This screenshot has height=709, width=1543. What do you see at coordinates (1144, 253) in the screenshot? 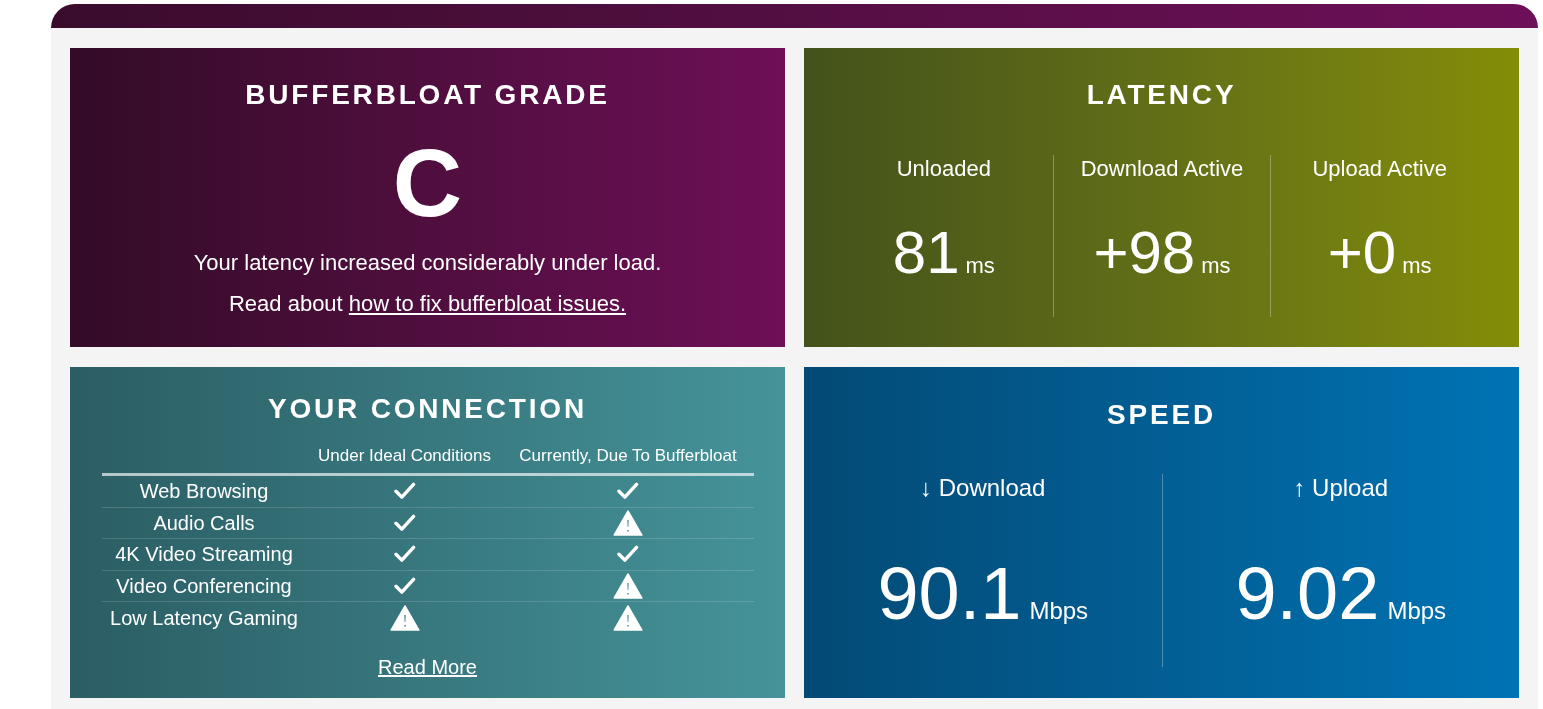
I see `metric-value: +98` at bounding box center [1144, 253].